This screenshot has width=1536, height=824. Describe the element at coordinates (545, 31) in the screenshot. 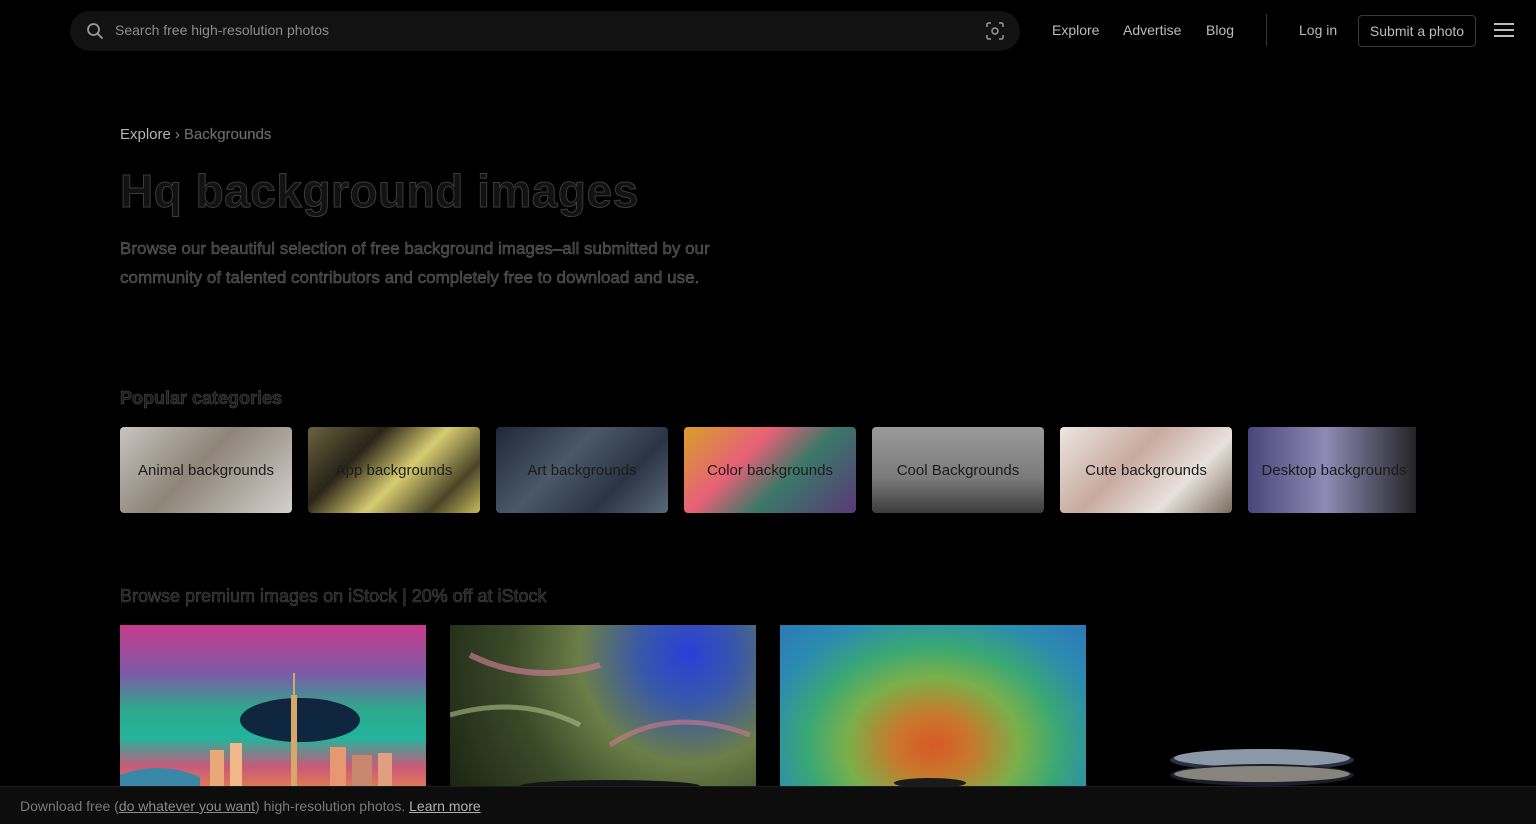

I see `search-bar: Search free high-resolution photos` at that location.